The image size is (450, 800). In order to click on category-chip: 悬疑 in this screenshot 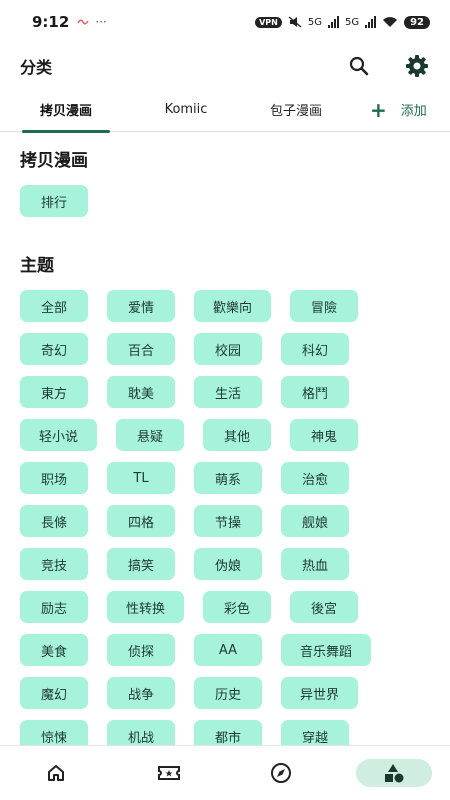, I will do `click(150, 435)`.